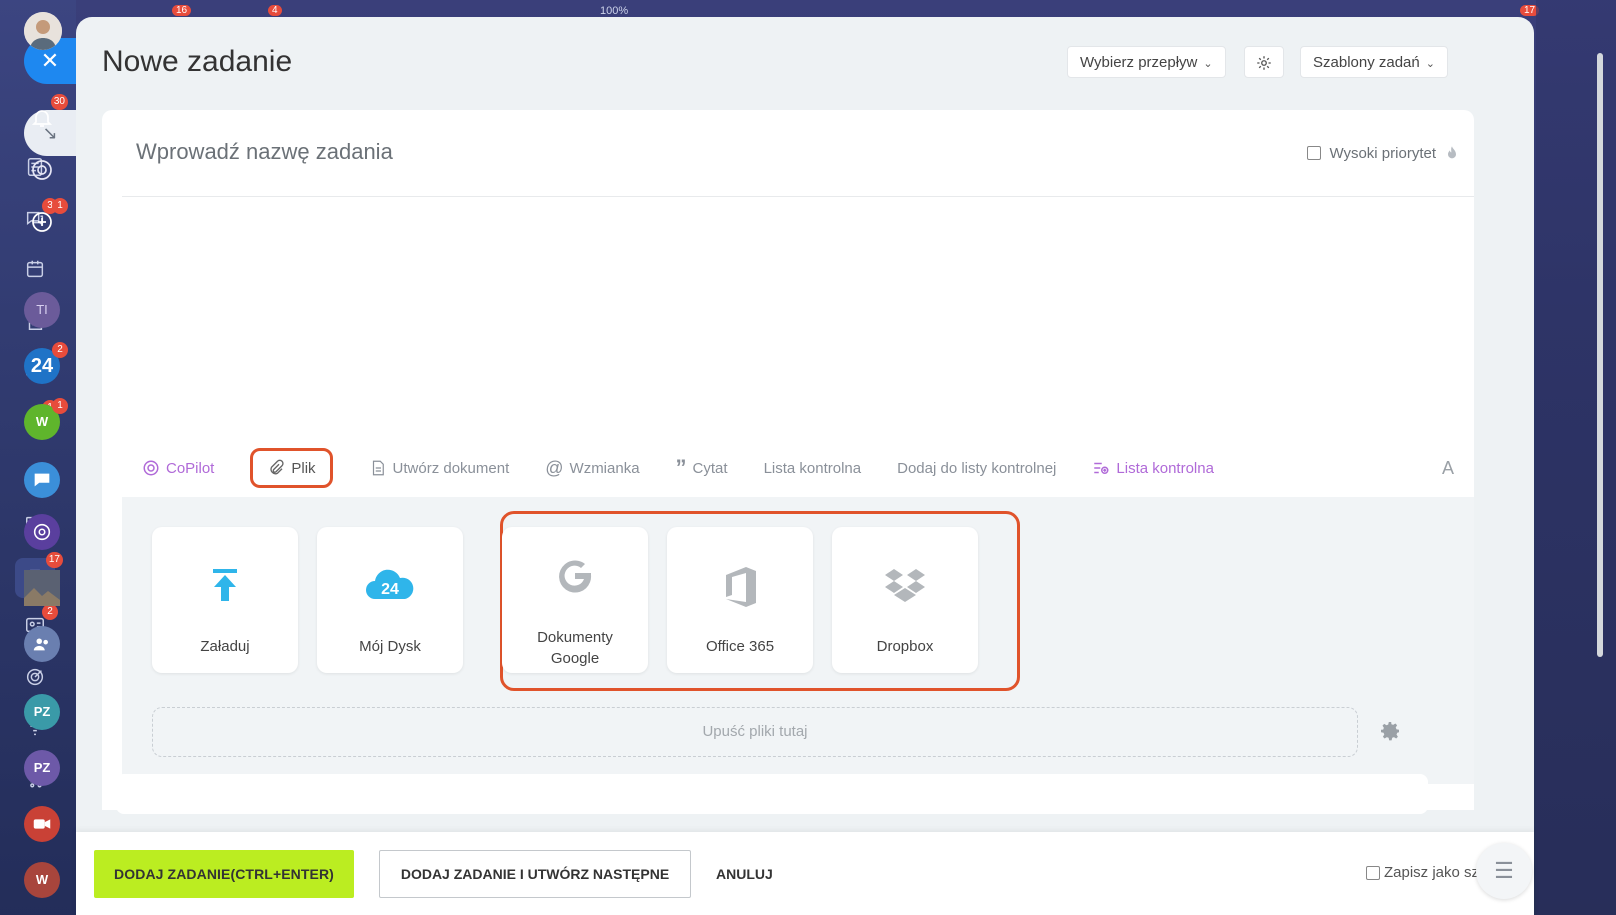  I want to click on copilot-button, so click(42, 170).